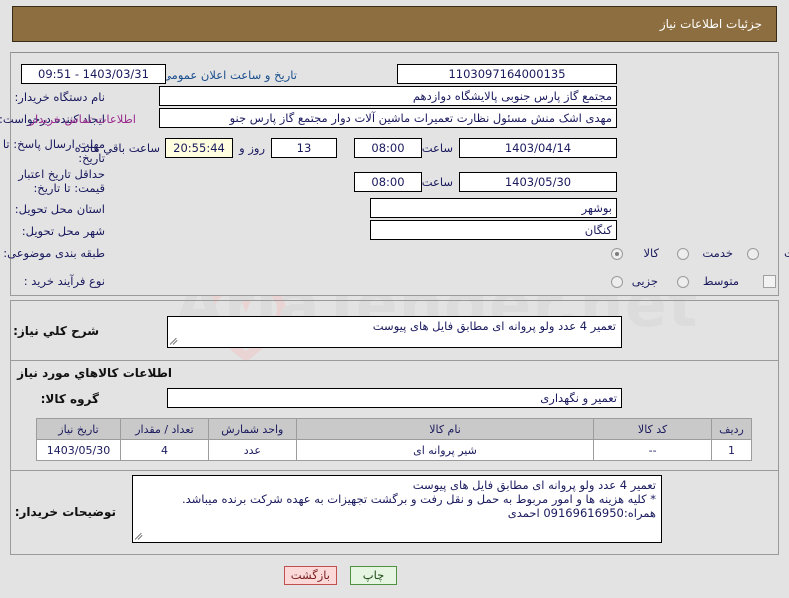  I want to click on label-buyer-org: نام دستگاه خریدار:, so click(59, 97).